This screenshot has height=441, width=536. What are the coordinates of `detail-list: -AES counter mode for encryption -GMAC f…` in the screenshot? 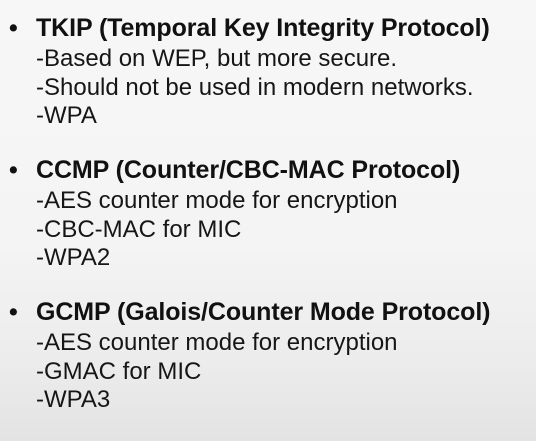 It's located at (217, 372).